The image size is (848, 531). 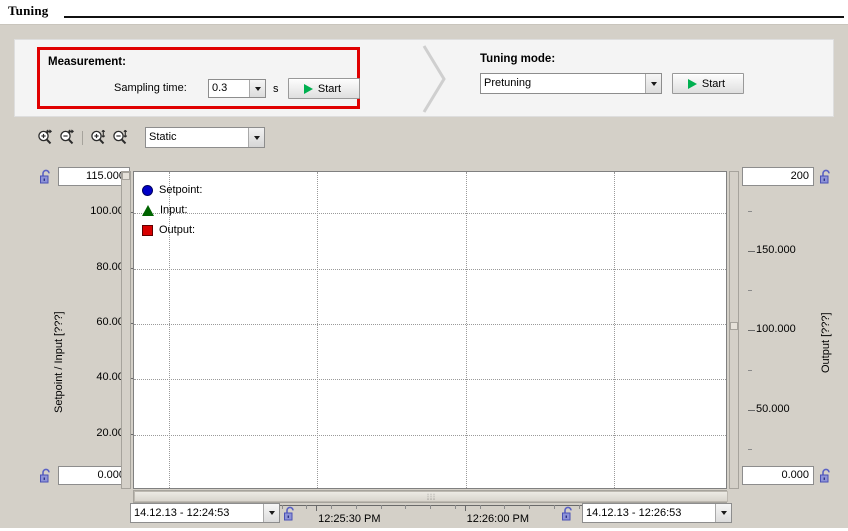 I want to click on sampling-time-label: Sampling time:, so click(x=150, y=88).